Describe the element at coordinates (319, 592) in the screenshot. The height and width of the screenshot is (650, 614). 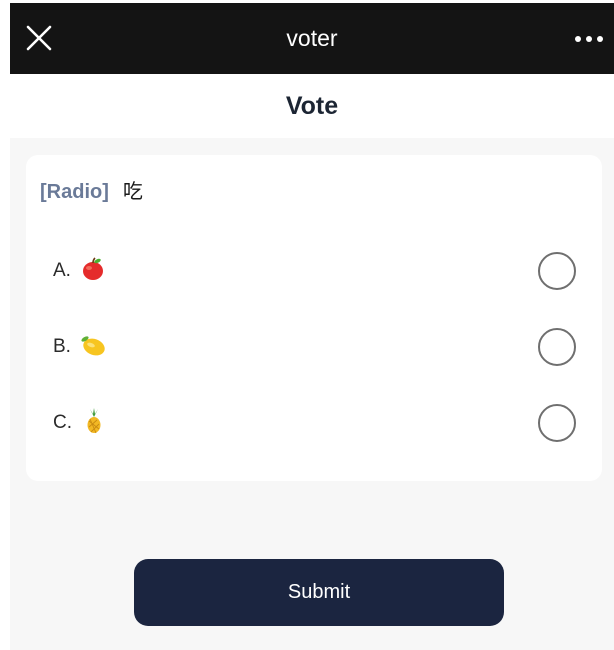
I see `submit-button: Submit` at that location.